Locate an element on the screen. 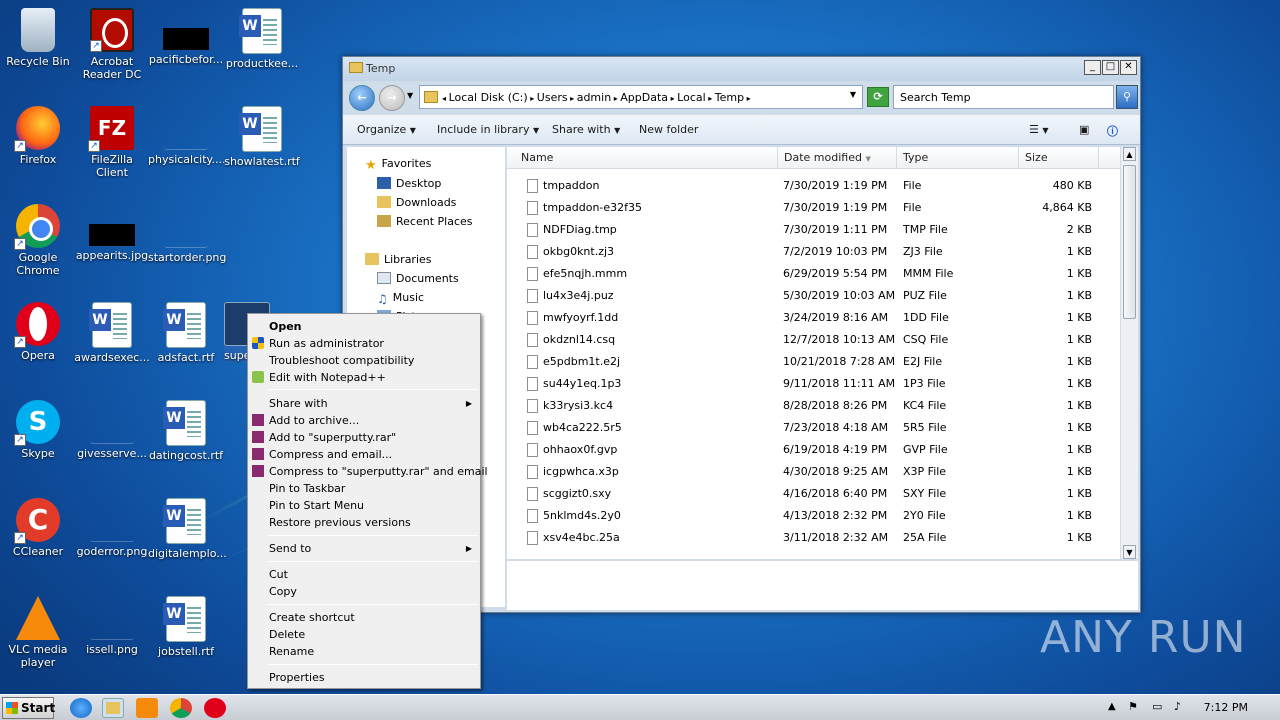 The width and height of the screenshot is (1280, 720). scroll-down-arrow-icon: ▼ is located at coordinates (1129, 552).